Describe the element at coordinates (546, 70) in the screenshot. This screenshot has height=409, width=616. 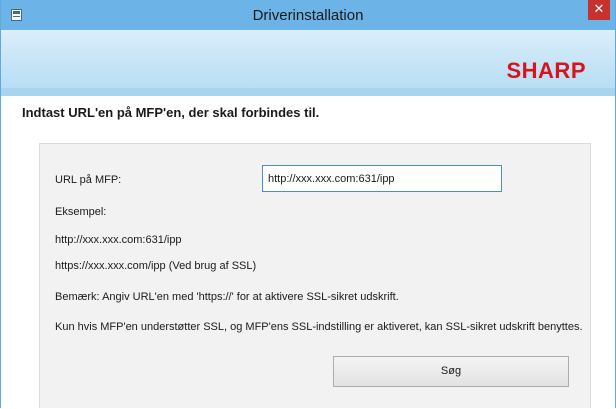
I see `sharp-logo: SHARP` at that location.